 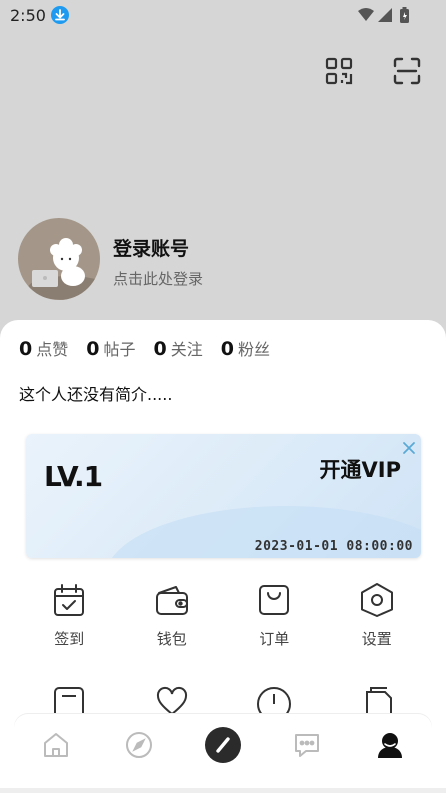 I want to click on vip-card: LV.1 开通VIP 2023-01-01 08:00:00, so click(x=223, y=496).